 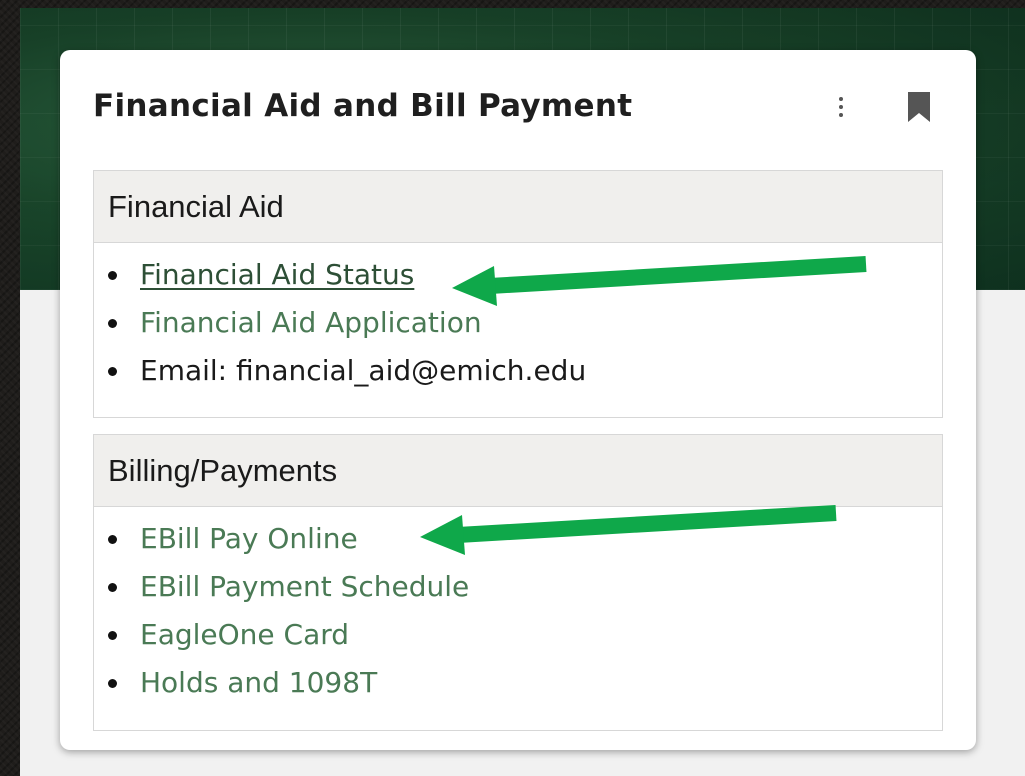 I want to click on list-item: EBill Payment Schedule, so click(x=518, y=587).